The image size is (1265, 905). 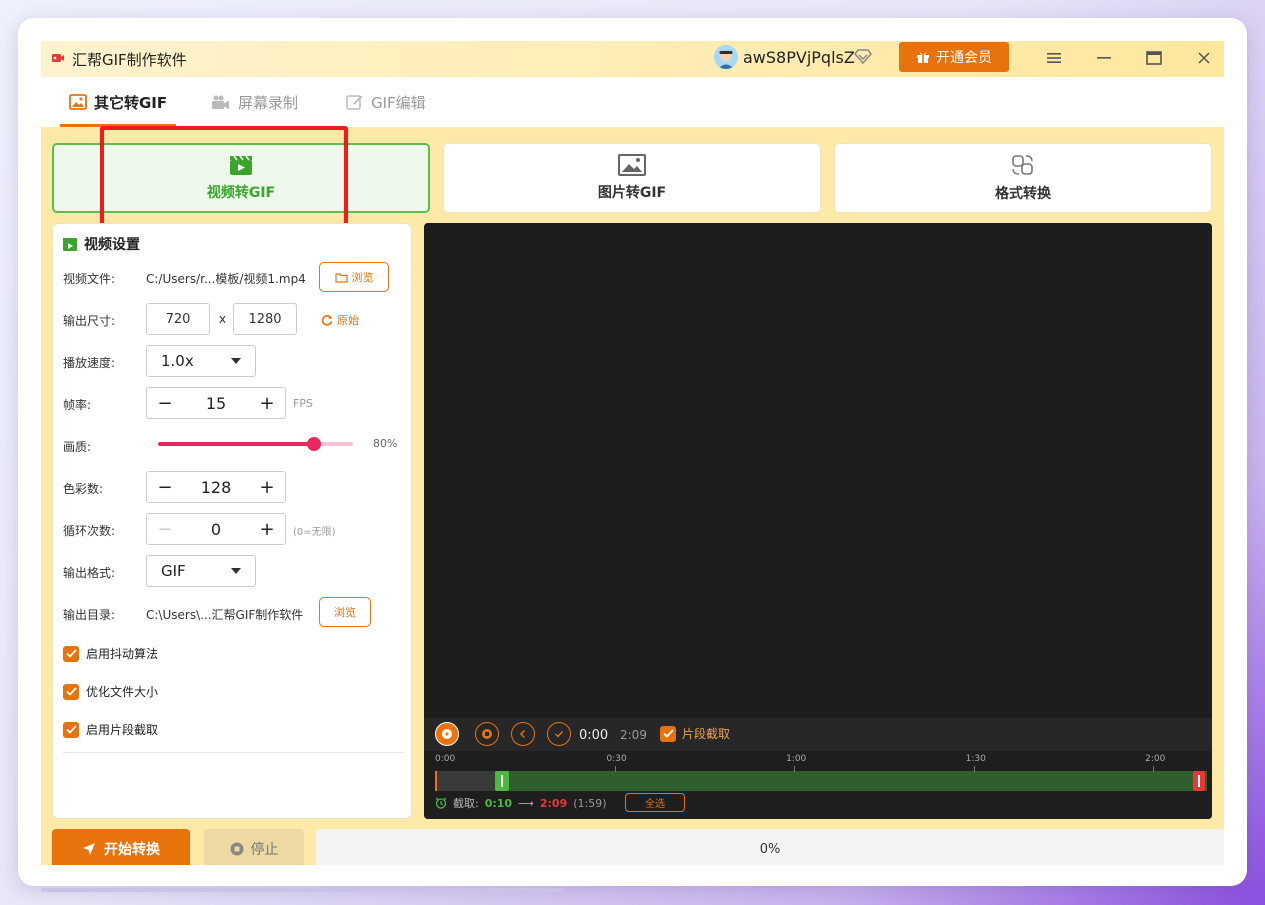 I want to click on stop-button: 停止, so click(x=254, y=847).